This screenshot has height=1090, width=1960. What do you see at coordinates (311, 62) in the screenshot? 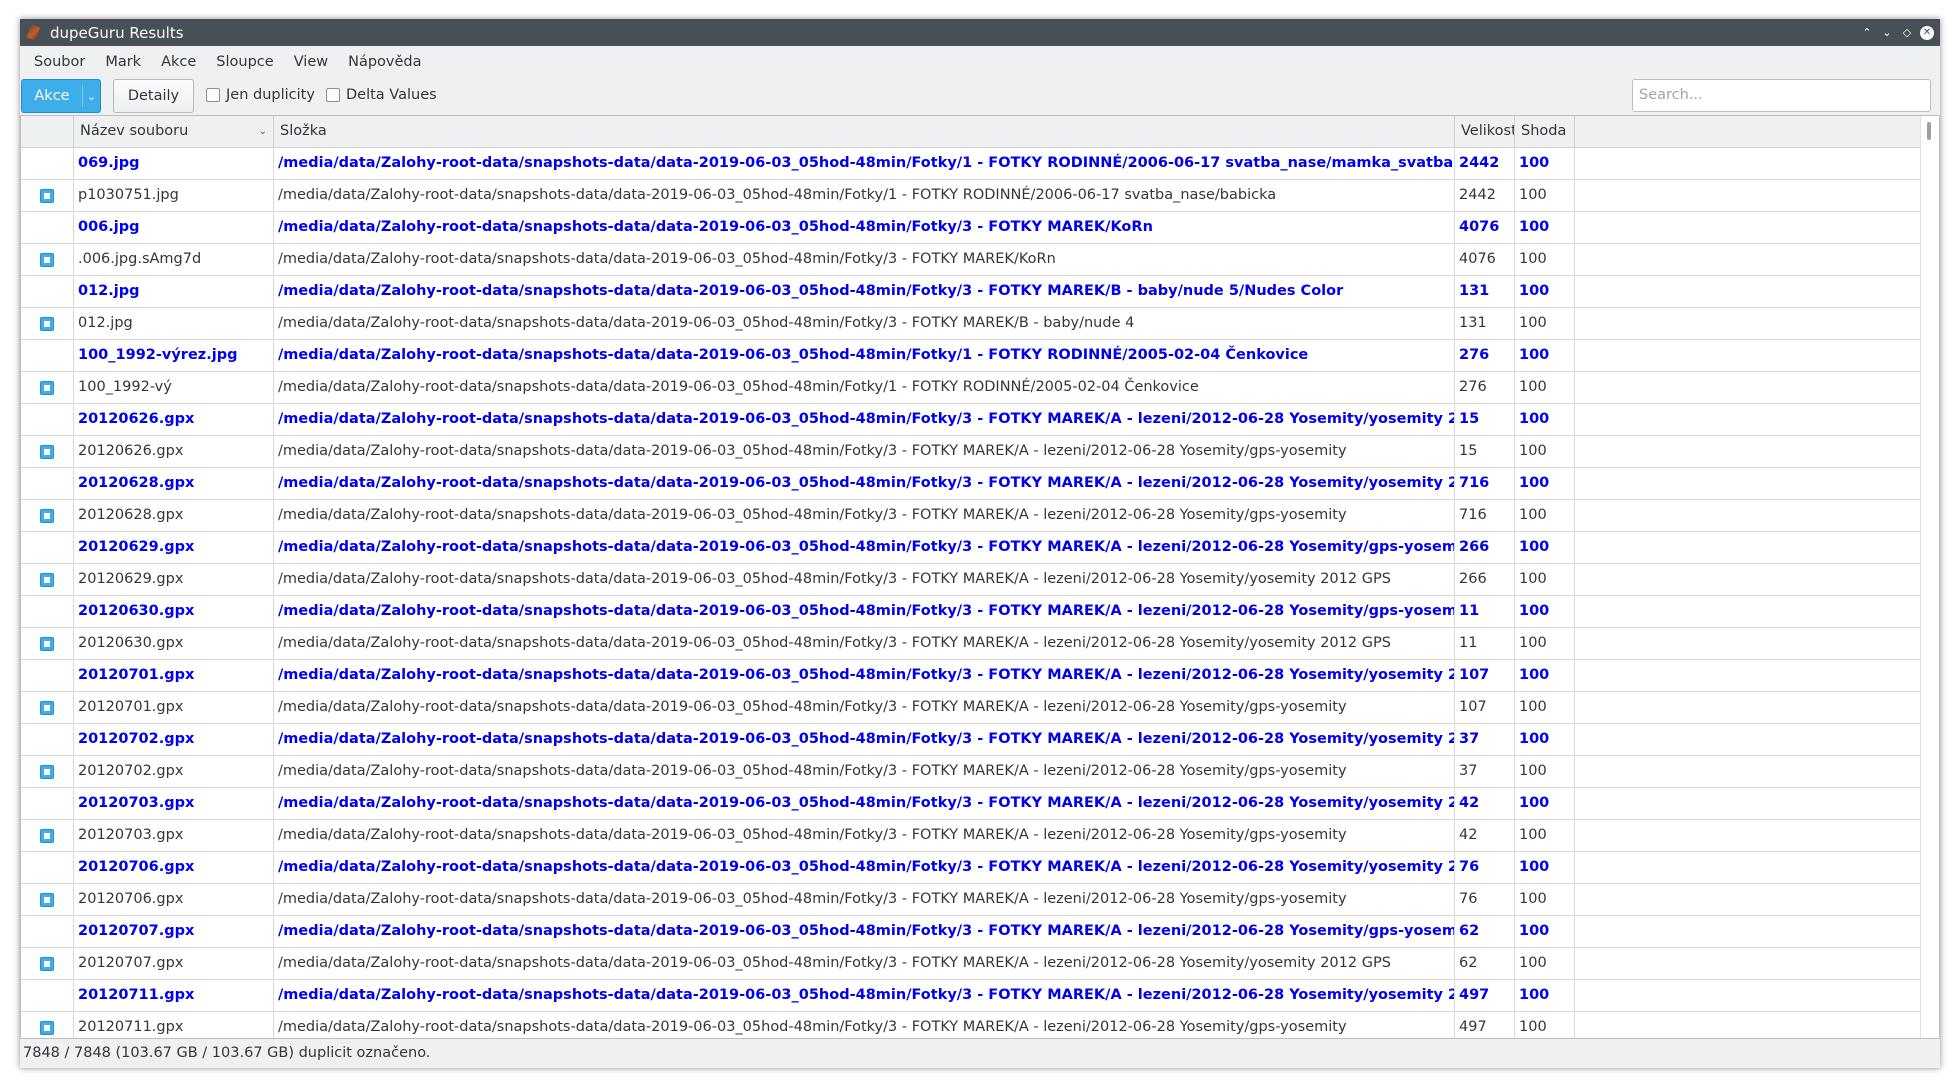
I see `menu-view: View` at bounding box center [311, 62].